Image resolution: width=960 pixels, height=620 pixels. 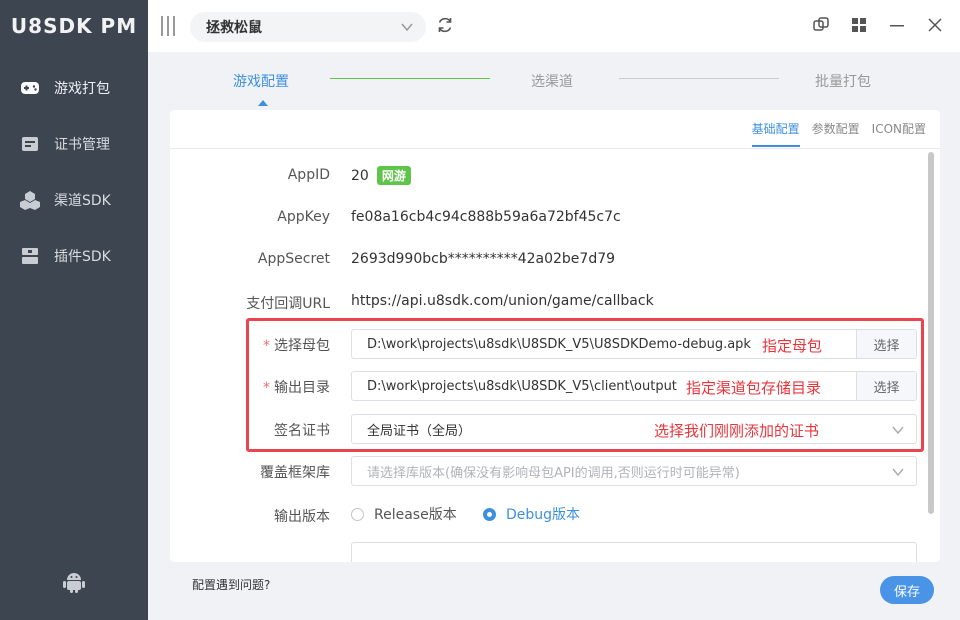 I want to click on next-field, so click(x=634, y=552).